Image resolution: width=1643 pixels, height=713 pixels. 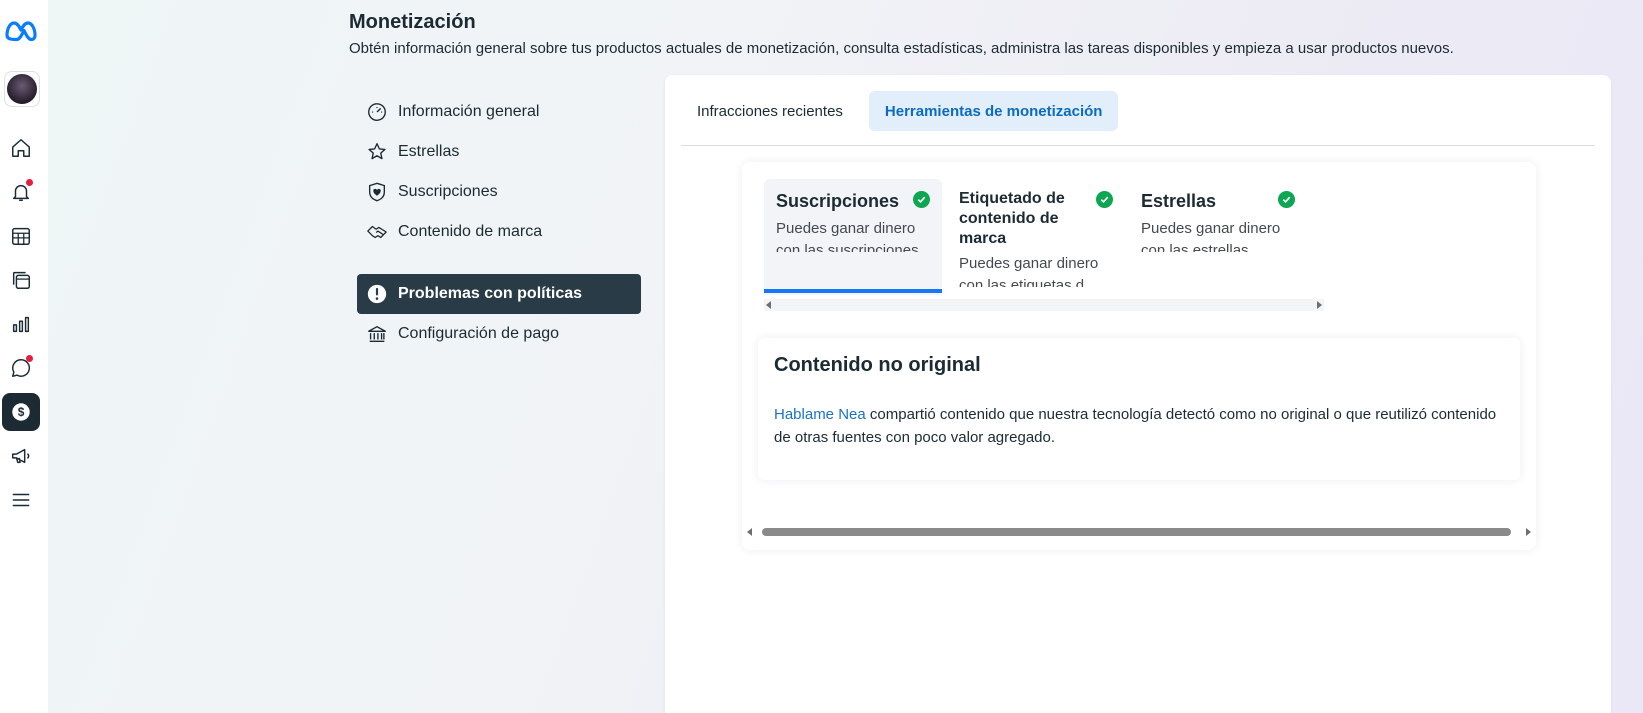 I want to click on menu-item-payout-settings: Configuración de pago, so click(x=499, y=334).